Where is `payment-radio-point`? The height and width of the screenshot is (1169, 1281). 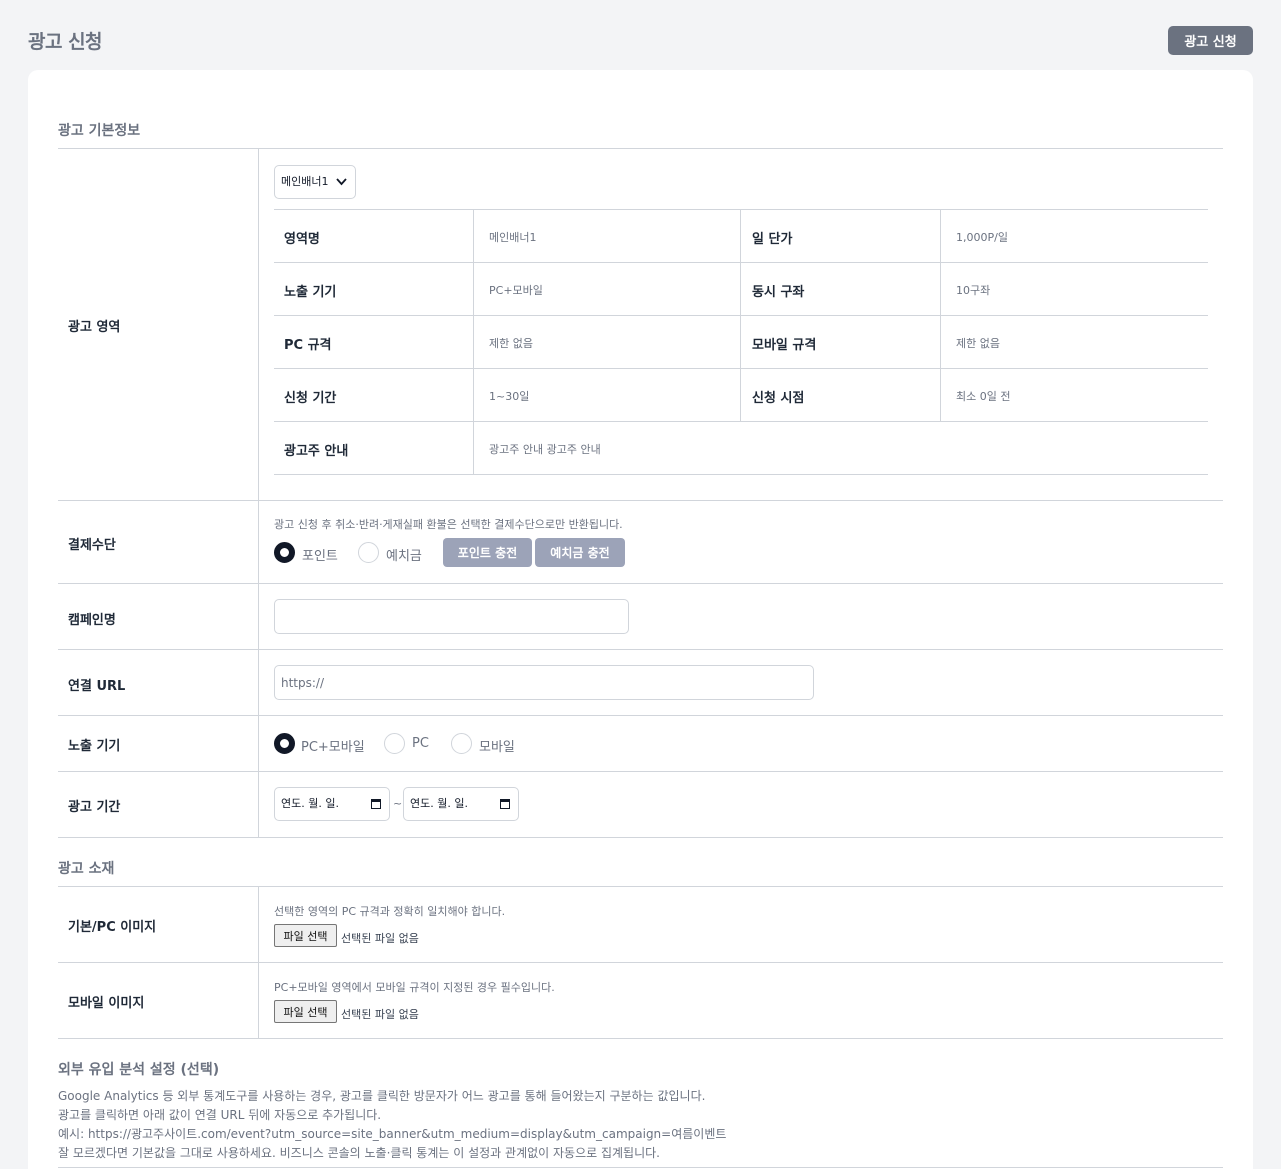 payment-radio-point is located at coordinates (284, 552).